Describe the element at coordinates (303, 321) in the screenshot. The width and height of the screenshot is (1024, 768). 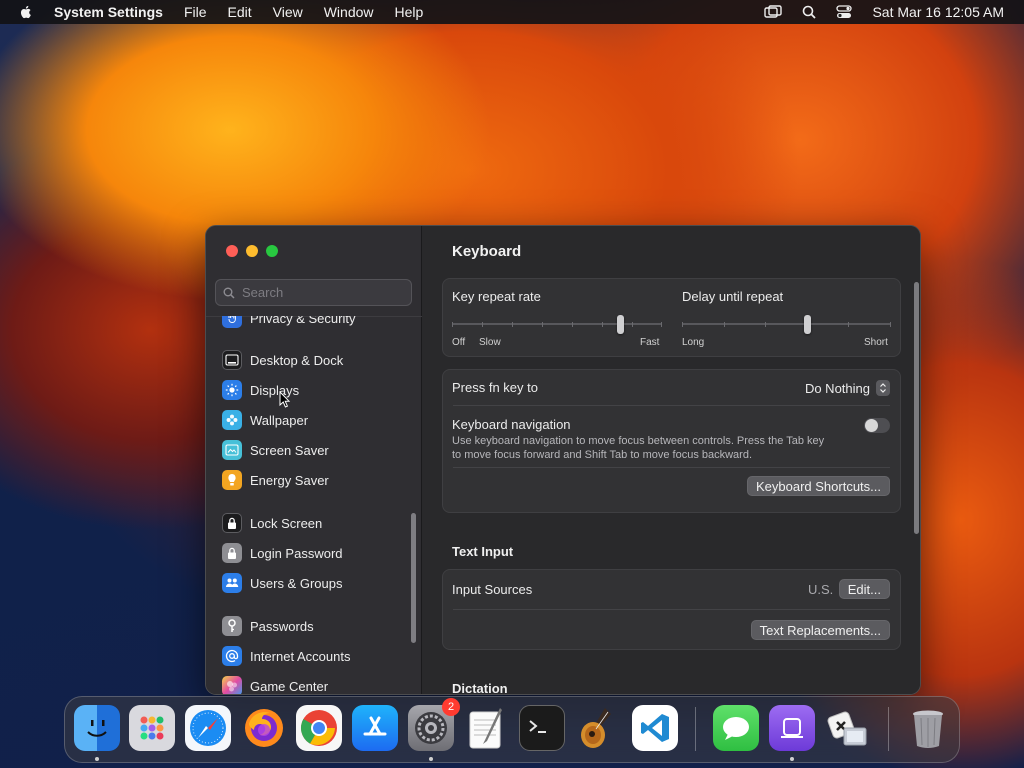
I see `sidebar-item-label: Privacy & Security` at that location.